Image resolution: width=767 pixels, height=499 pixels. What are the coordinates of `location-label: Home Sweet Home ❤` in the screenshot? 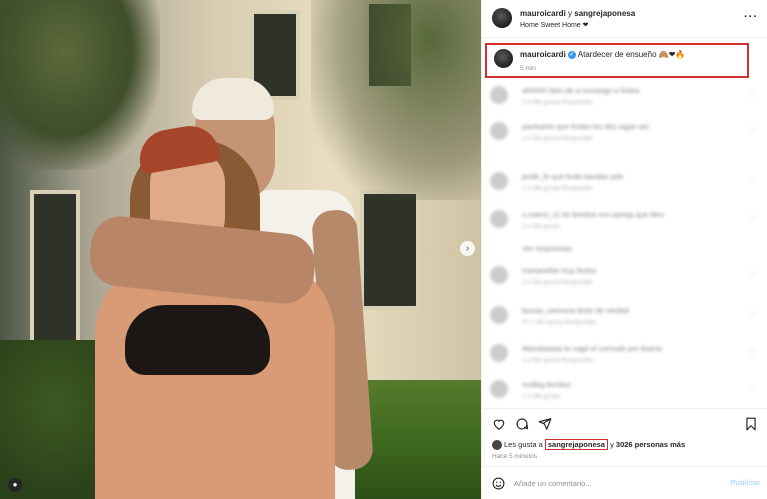 It's located at (554, 25).